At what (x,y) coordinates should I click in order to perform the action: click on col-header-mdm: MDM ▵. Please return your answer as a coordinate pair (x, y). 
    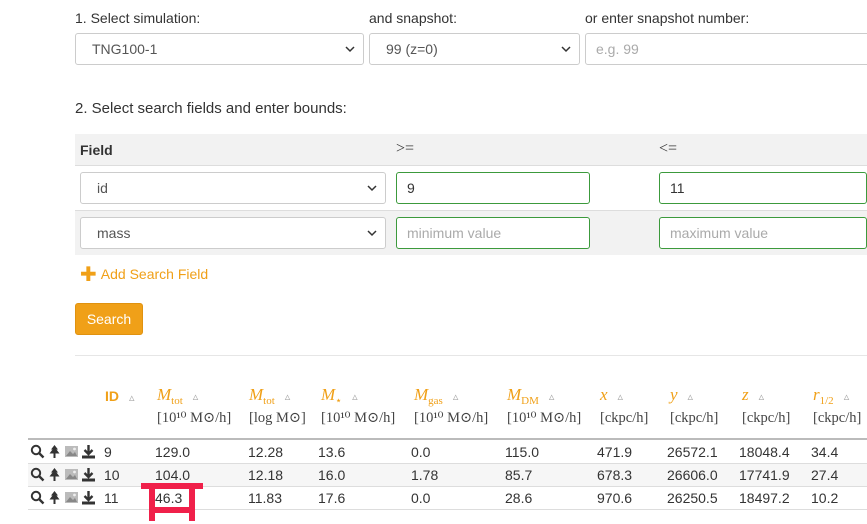
    Looking at the image, I should click on (530, 396).